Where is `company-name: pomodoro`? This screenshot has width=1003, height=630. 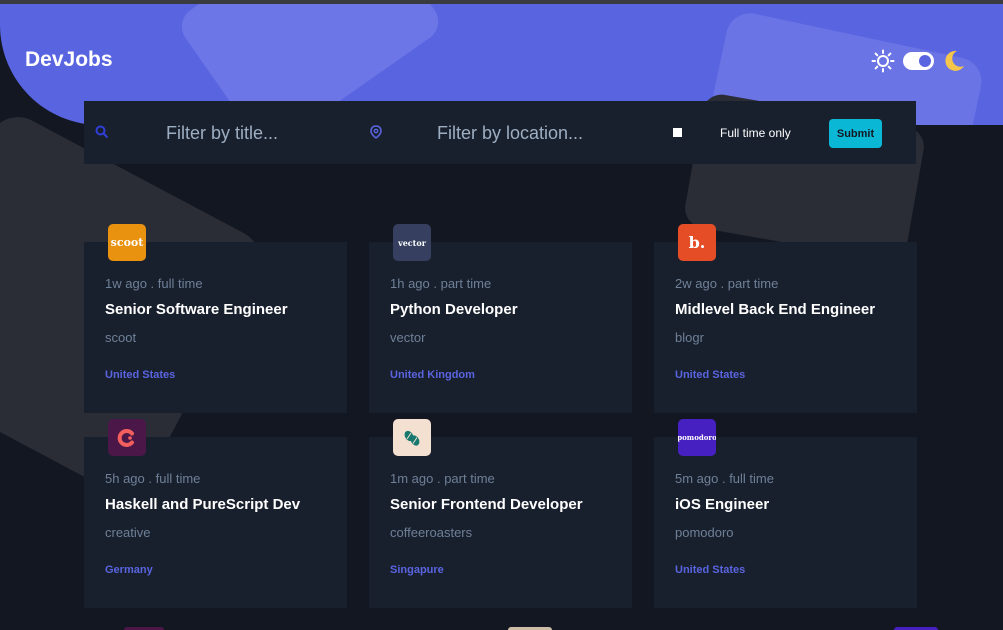
company-name: pomodoro is located at coordinates (704, 532).